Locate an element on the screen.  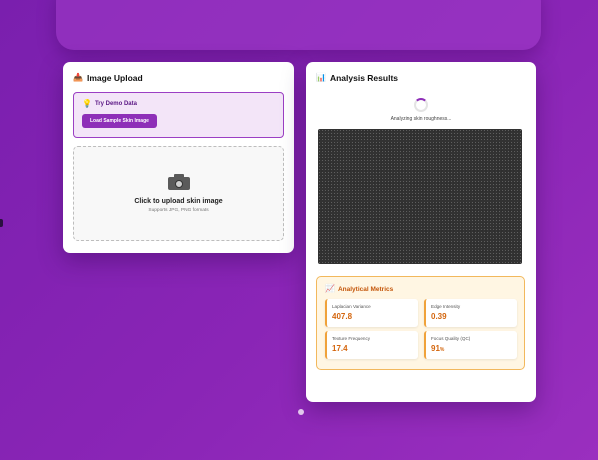
demo-data-box: 💡 Try Demo Data Load Sample Skin Image is located at coordinates (178, 115).